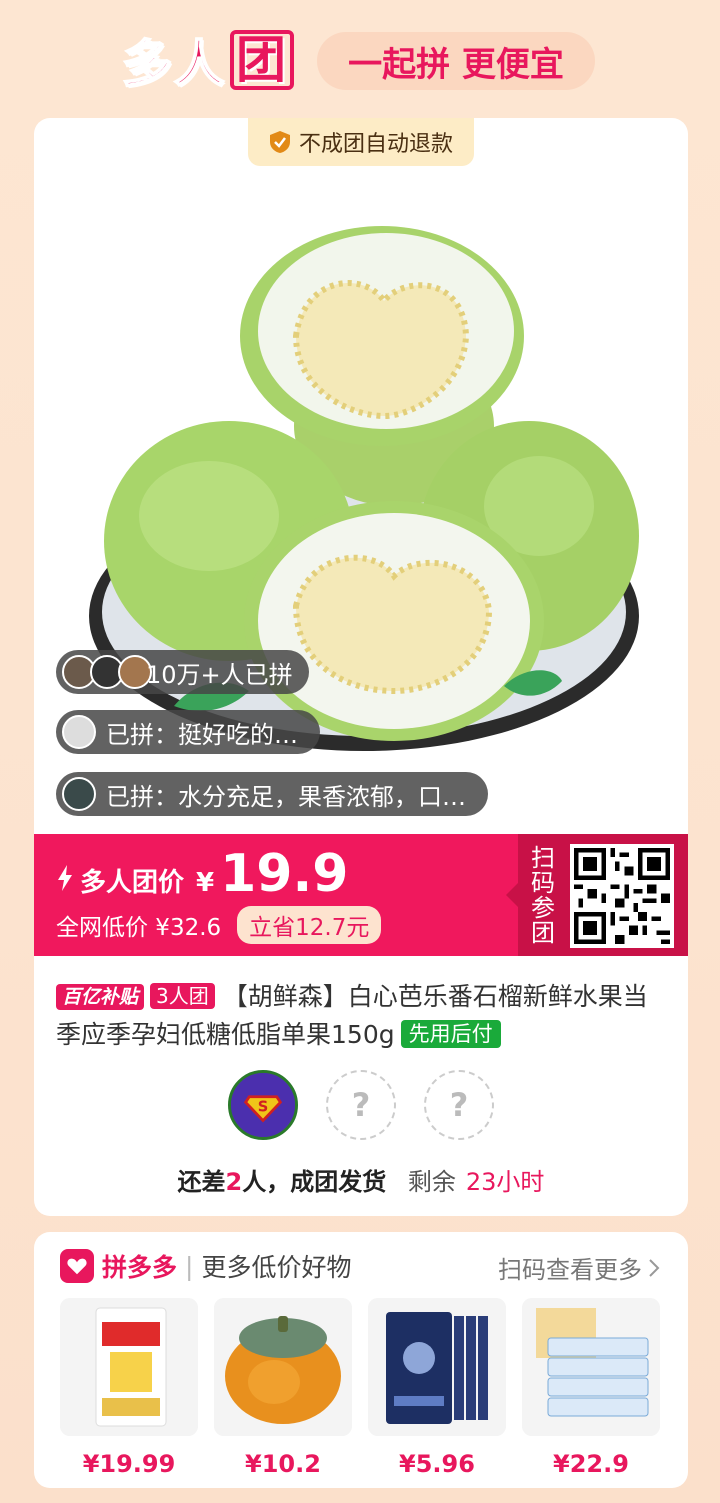  I want to click on lightning-icon, so click(65, 878).